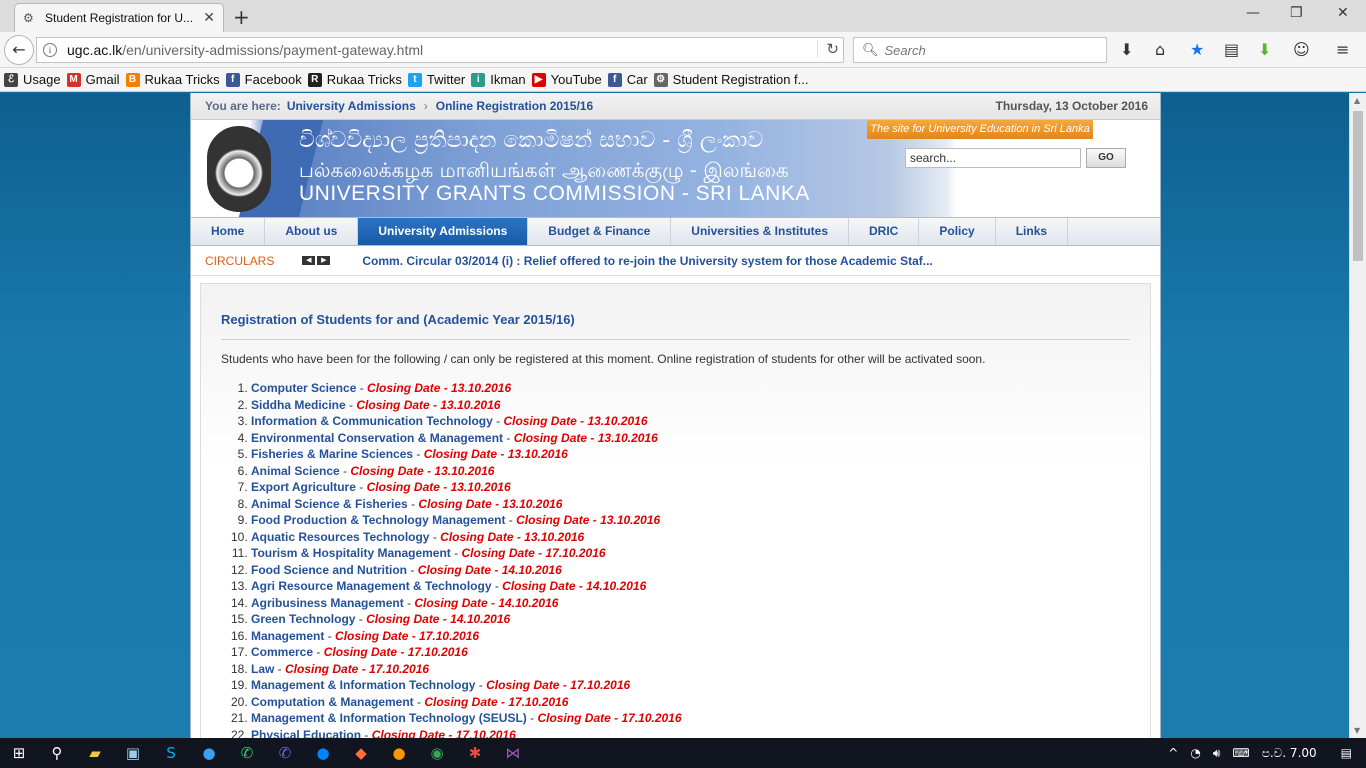 The width and height of the screenshot is (1366, 768). Describe the element at coordinates (1264, 49) in the screenshot. I see `download-helper-icon: ⬇` at that location.